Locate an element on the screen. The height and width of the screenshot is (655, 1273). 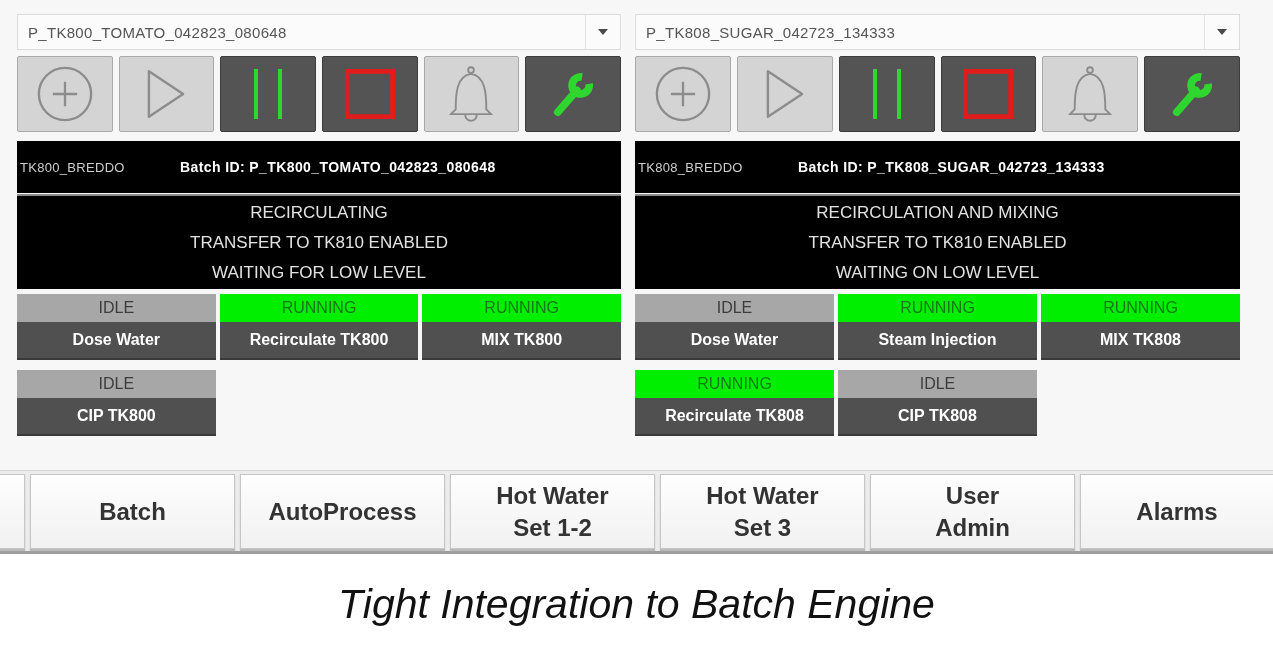
phase-button: MIX TK800 is located at coordinates (521, 341).